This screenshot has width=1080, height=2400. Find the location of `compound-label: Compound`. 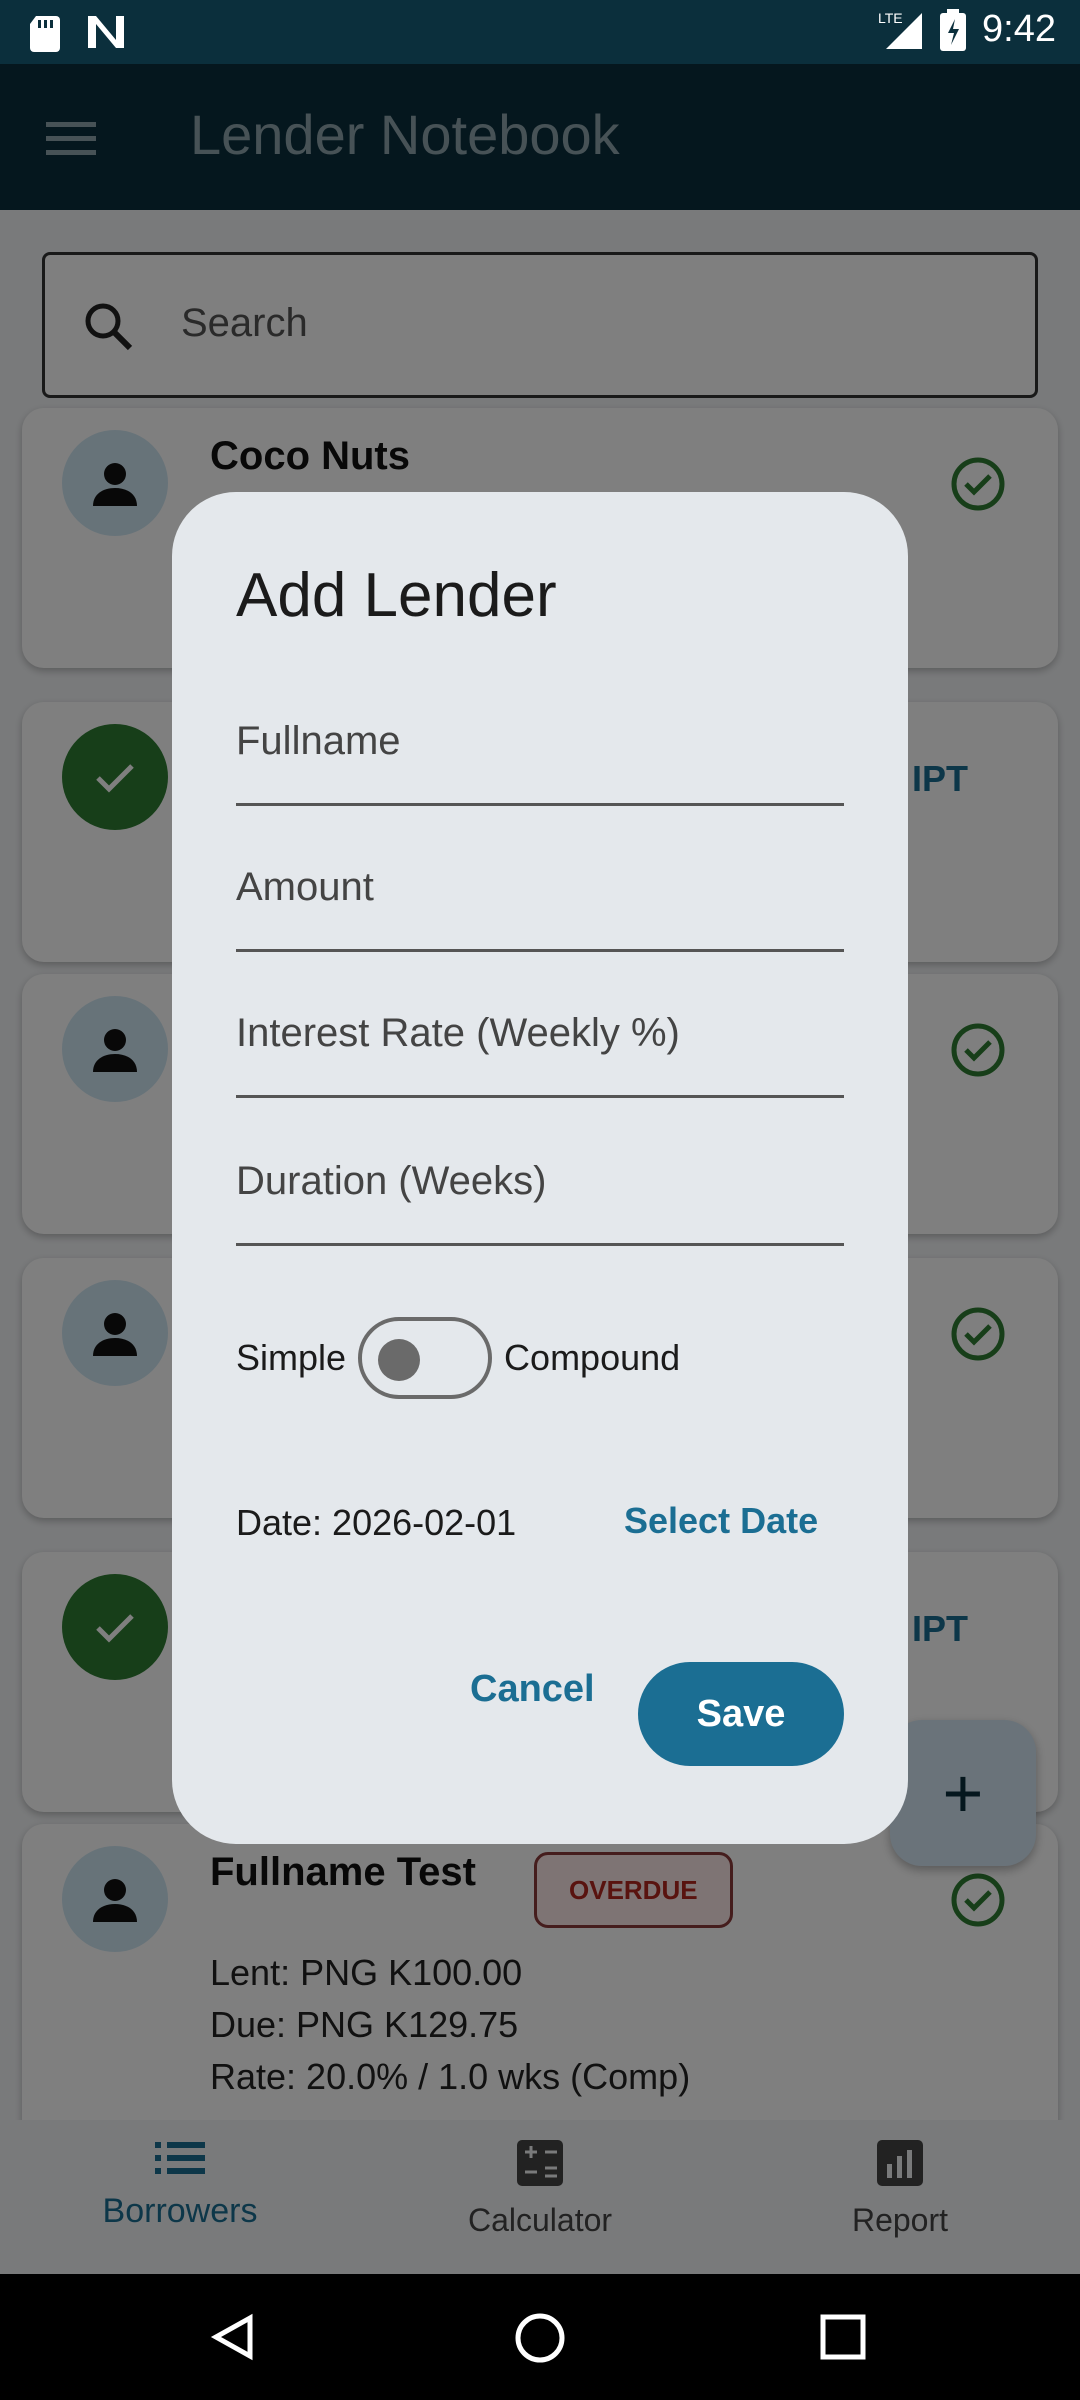

compound-label: Compound is located at coordinates (592, 1357).